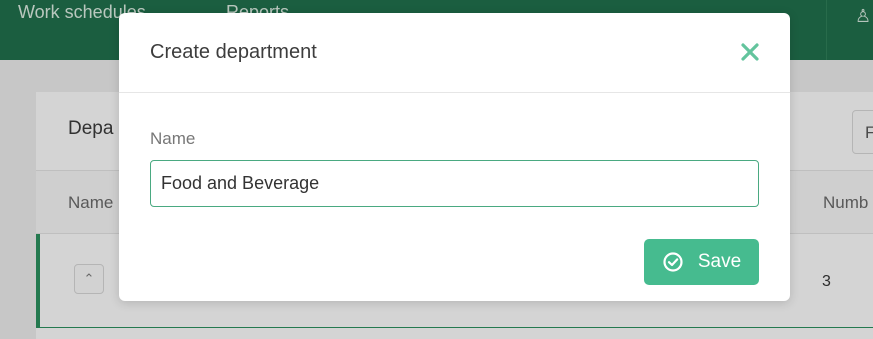  Describe the element at coordinates (719, 261) in the screenshot. I see `save-button-label: Save` at that location.